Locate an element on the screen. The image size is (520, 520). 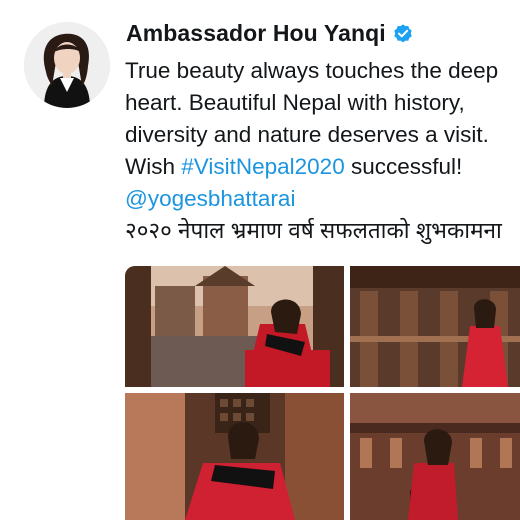
tweet-text-line-hashtag: Wish #VisitNepal2020 successful! is located at coordinates (322, 167).